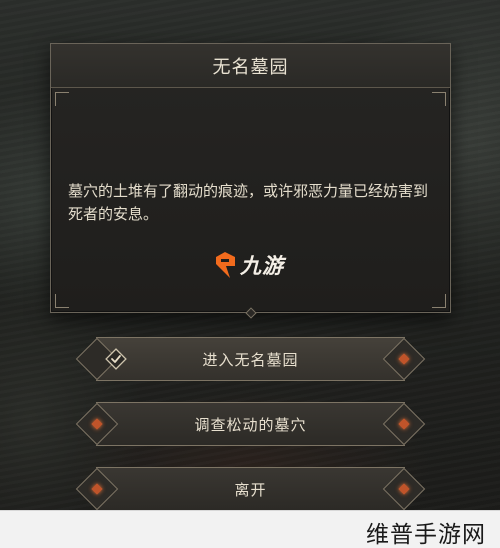  Describe the element at coordinates (250, 529) in the screenshot. I see `site-watermark-strip: 维普手游网` at that location.